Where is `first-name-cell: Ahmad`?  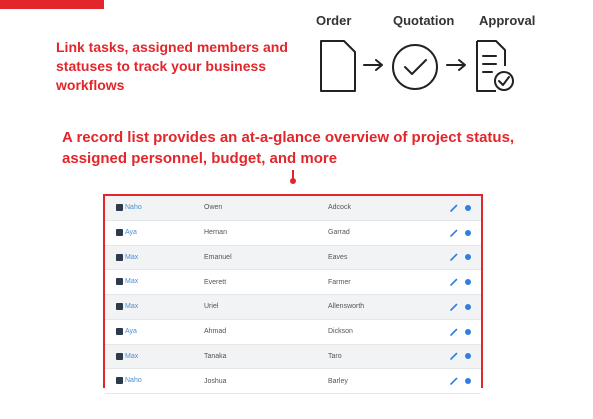 first-name-cell: Ahmad is located at coordinates (266, 332).